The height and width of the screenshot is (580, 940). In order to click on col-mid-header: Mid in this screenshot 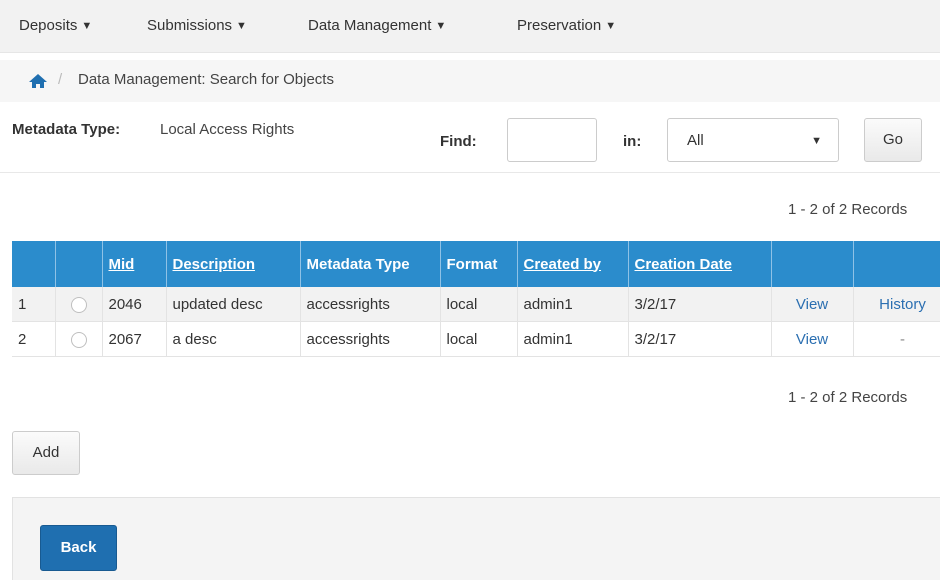, I will do `click(134, 264)`.